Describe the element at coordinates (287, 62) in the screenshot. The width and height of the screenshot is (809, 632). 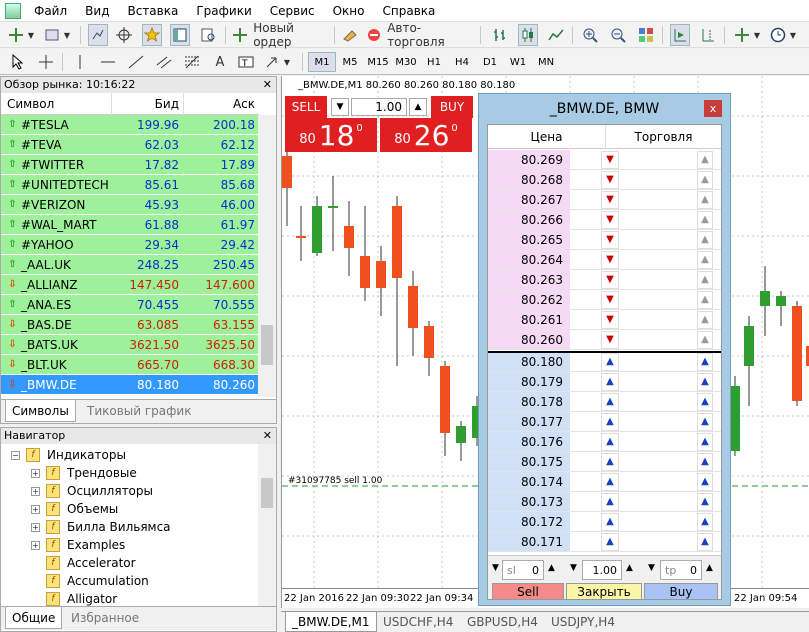
I see `arrows-dropdown-icon: ▼` at that location.